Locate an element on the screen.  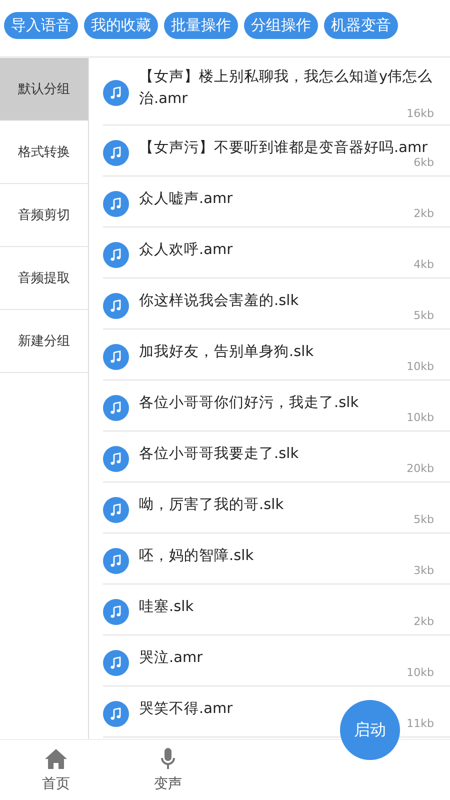
group-tab: 音频提取 is located at coordinates (44, 278).